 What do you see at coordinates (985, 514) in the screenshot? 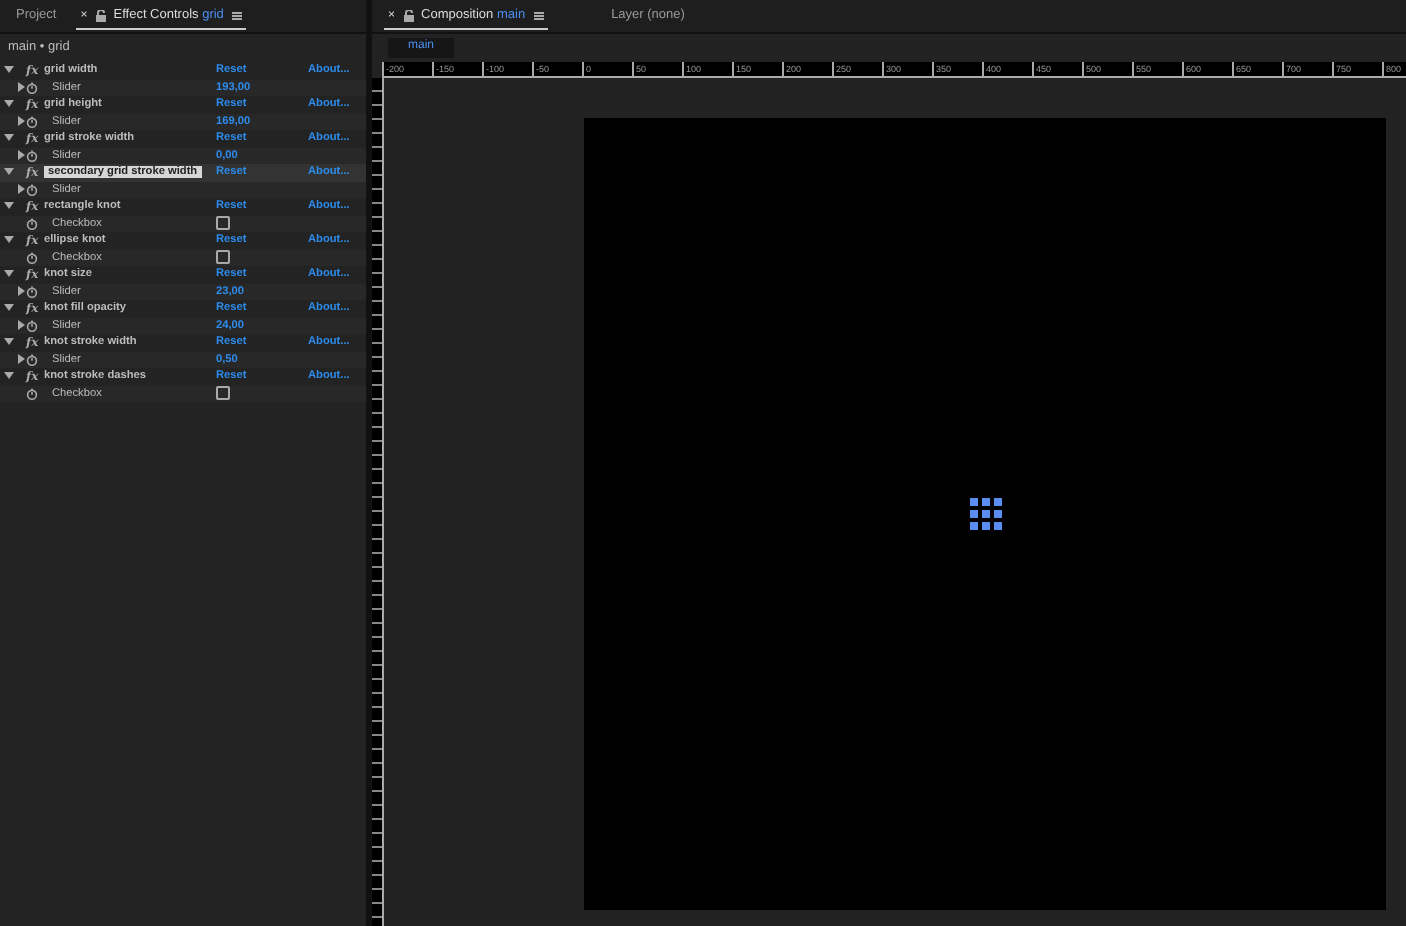
I see `grid-knots-icon` at bounding box center [985, 514].